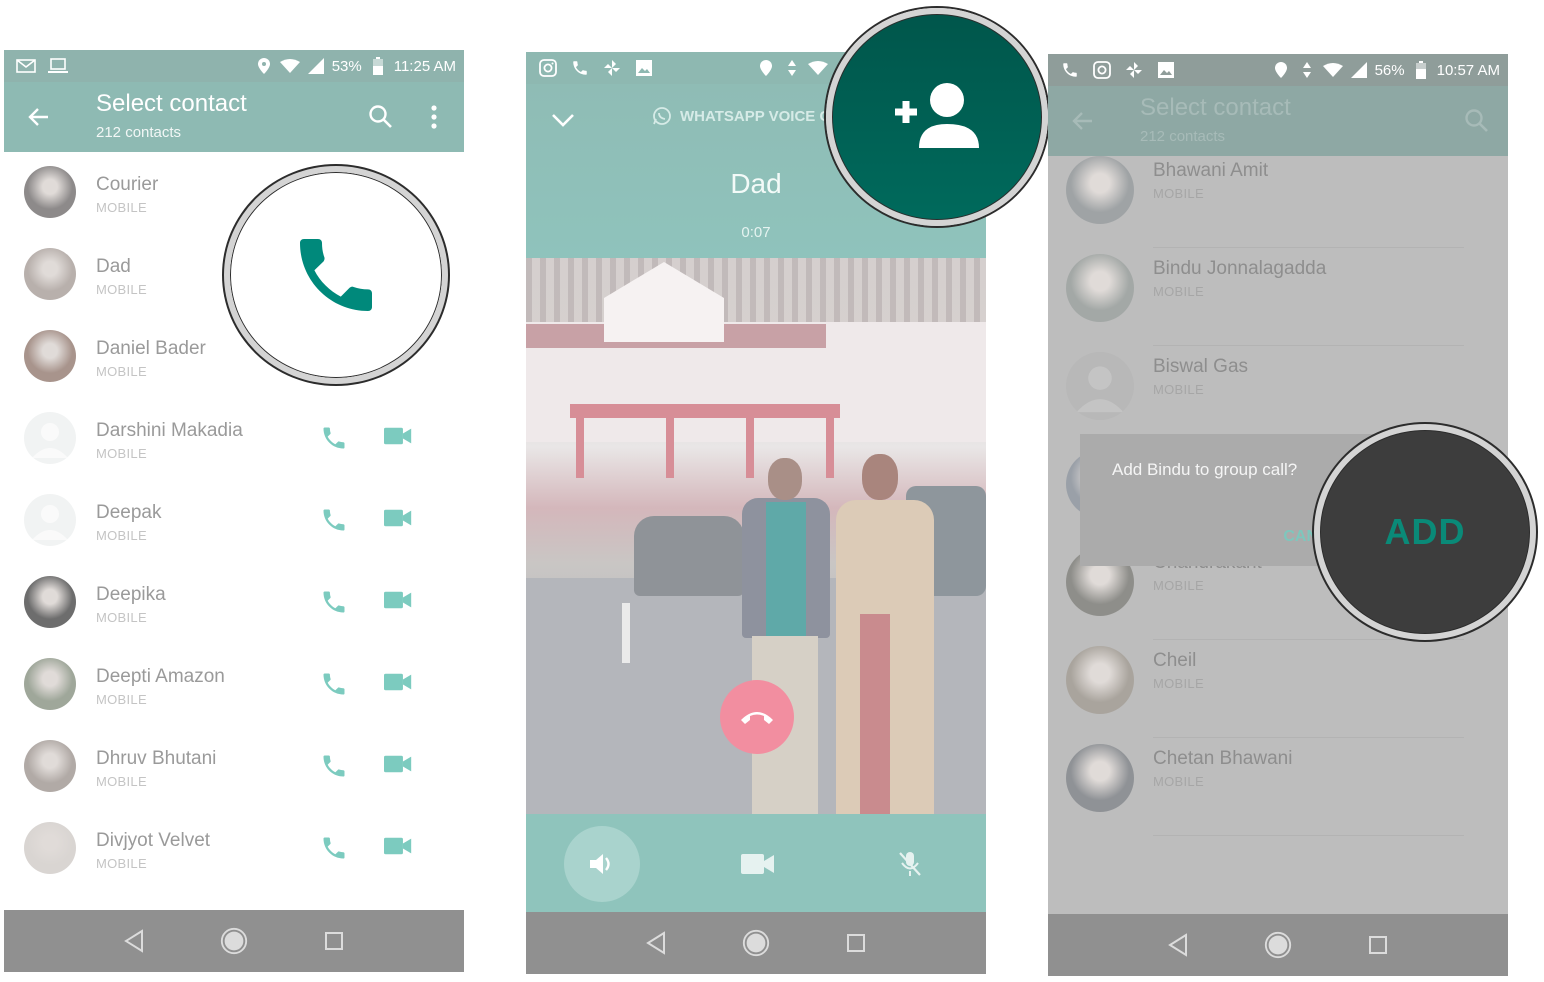  I want to click on contact-row: Deepak MOBILE, so click(234, 521).